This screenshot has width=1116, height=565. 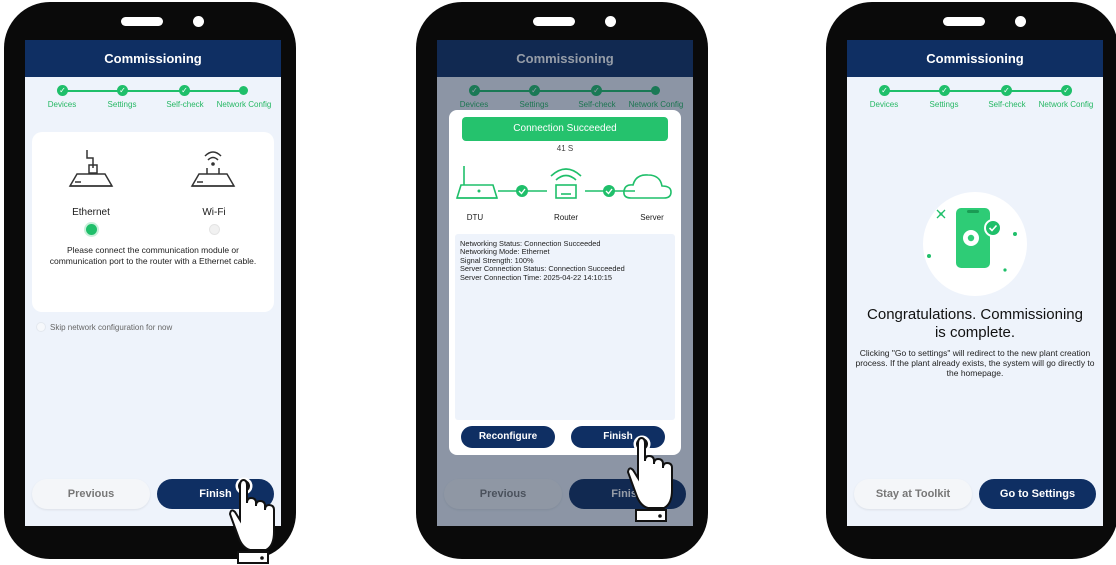 What do you see at coordinates (214, 229) in the screenshot?
I see `wifi-radio` at bounding box center [214, 229].